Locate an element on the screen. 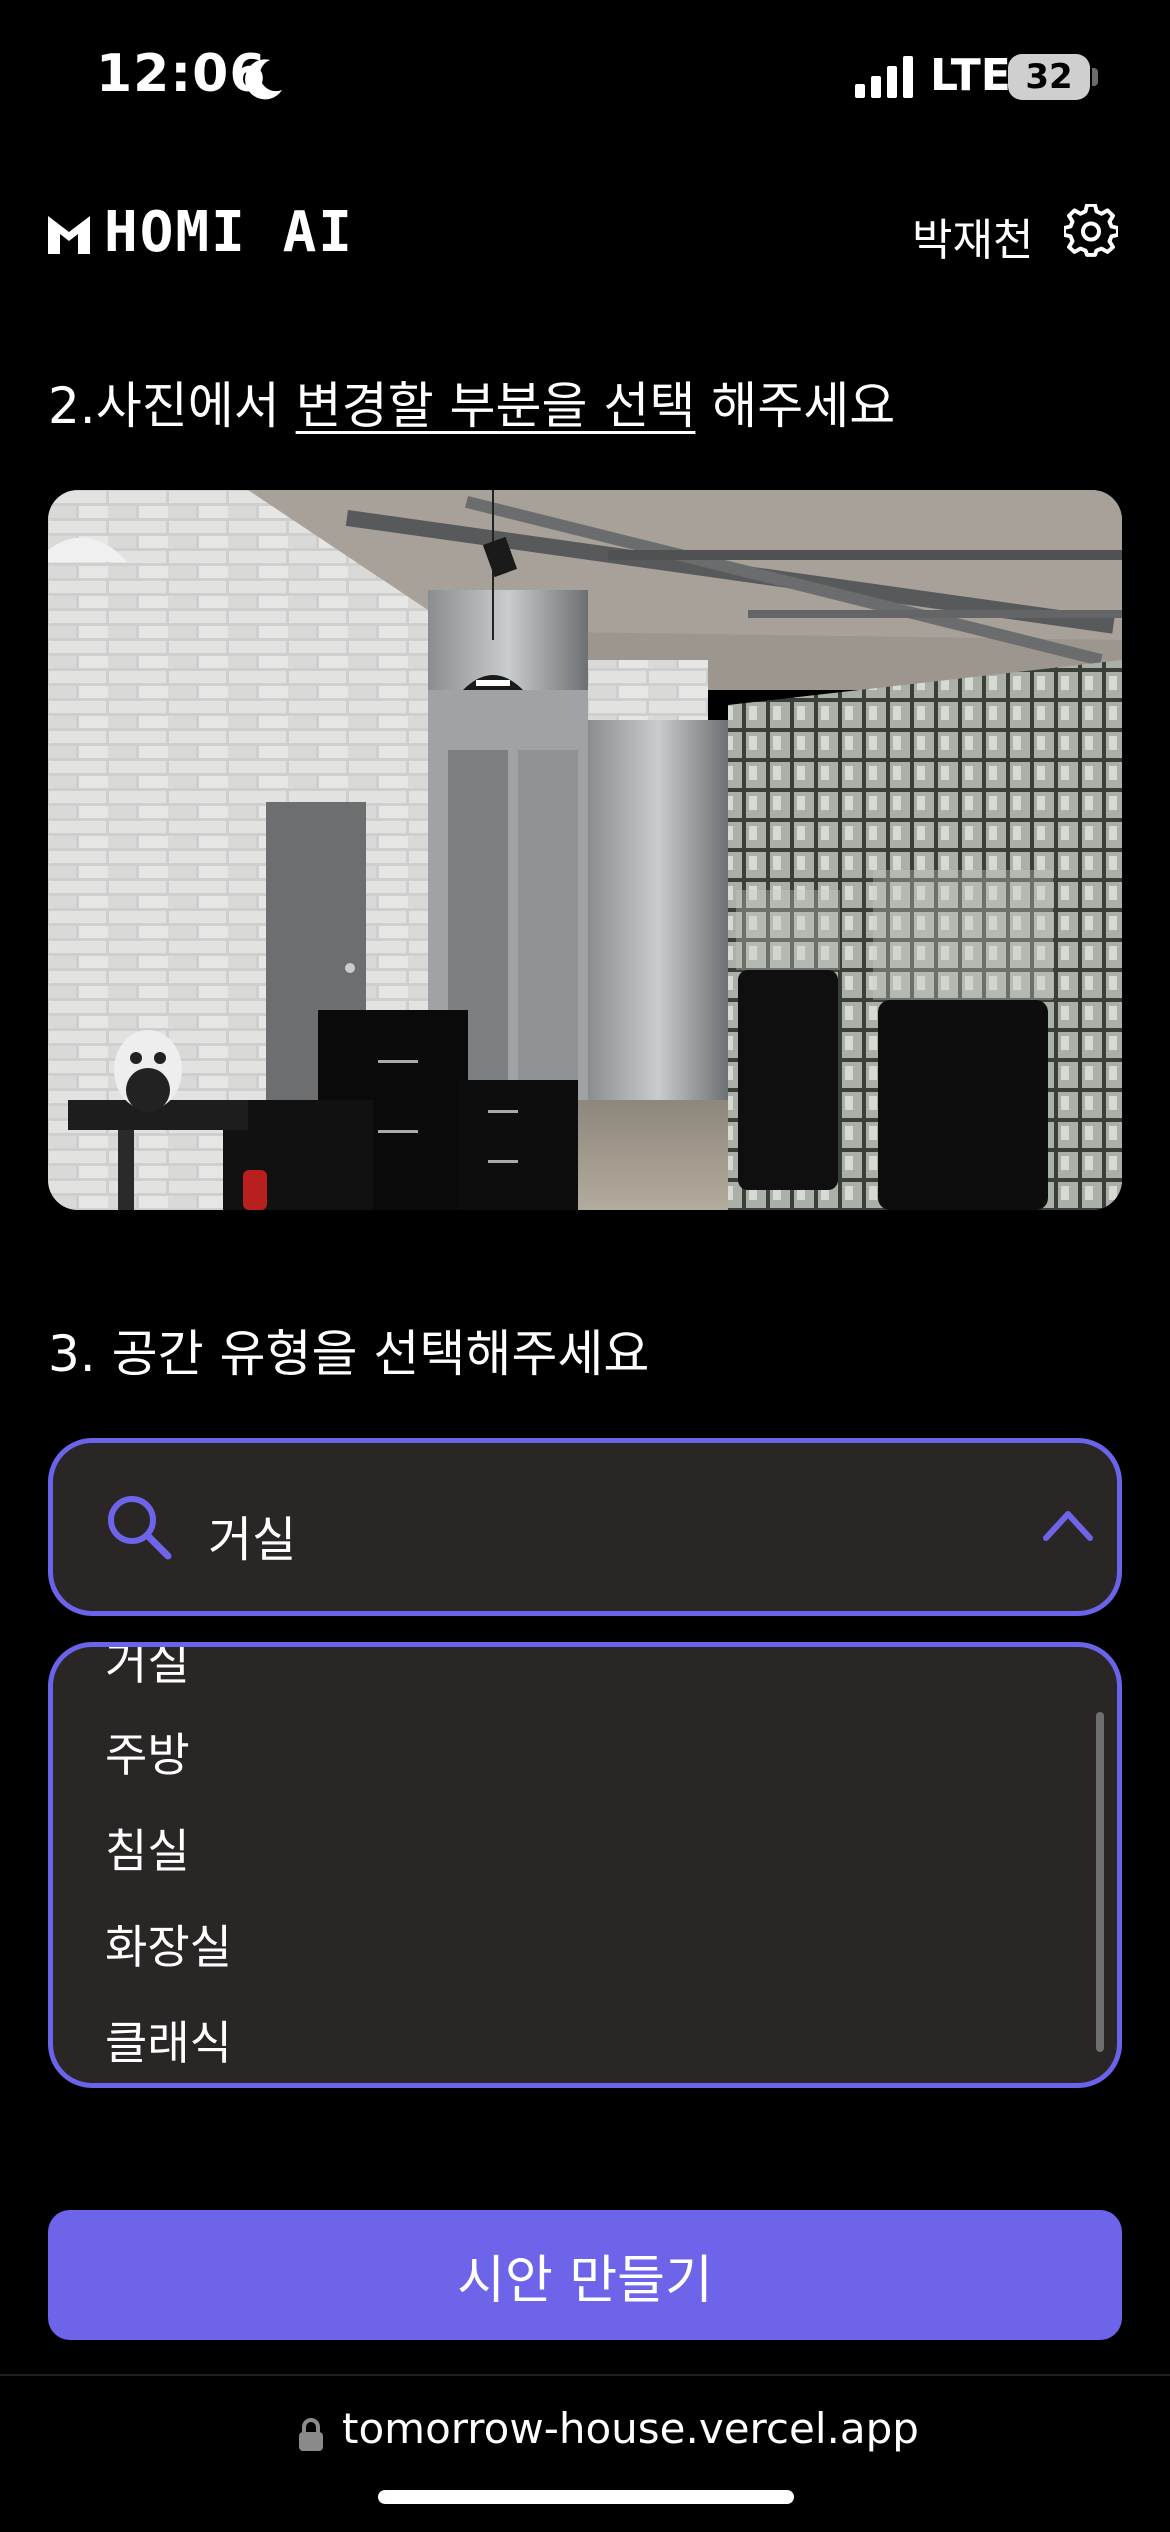 The height and width of the screenshot is (2532, 1170). battery-level: 32 is located at coordinates (1049, 77).